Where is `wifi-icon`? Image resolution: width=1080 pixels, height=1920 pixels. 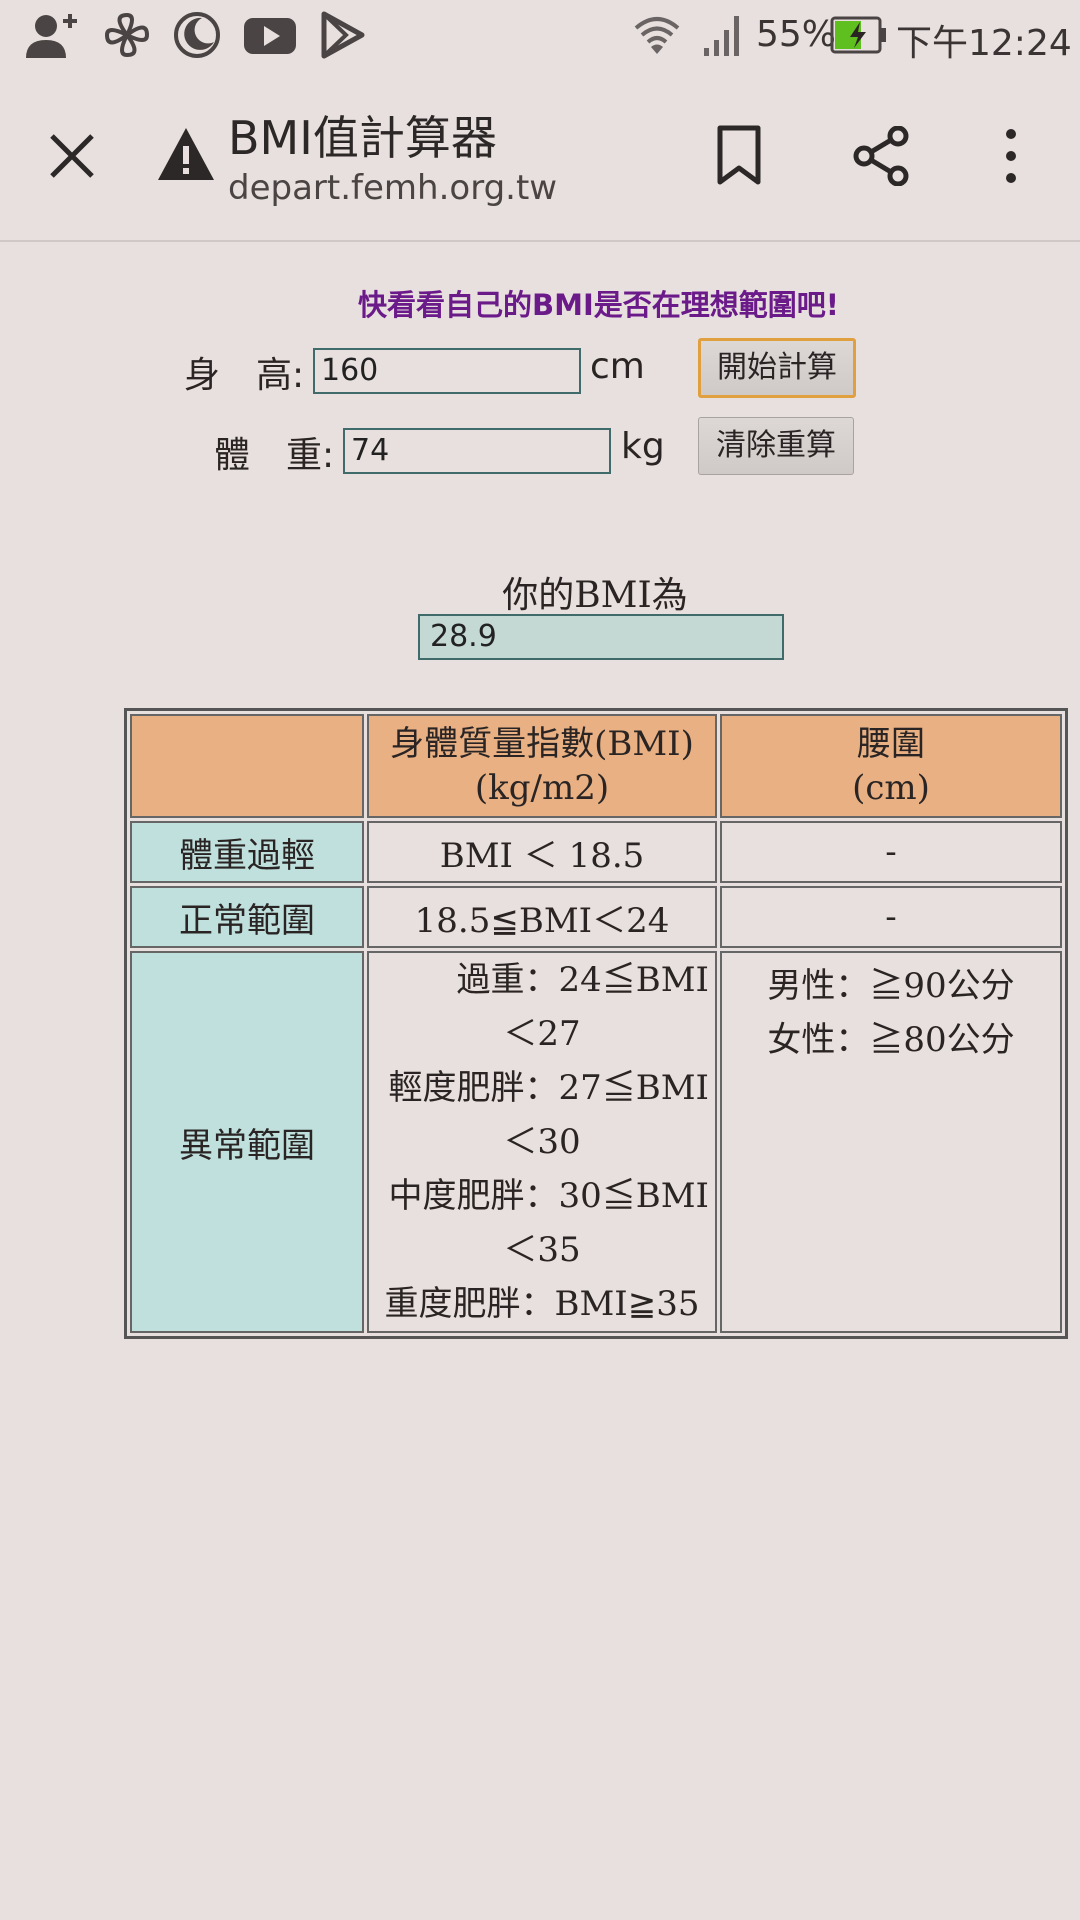
wifi-icon is located at coordinates (657, 35).